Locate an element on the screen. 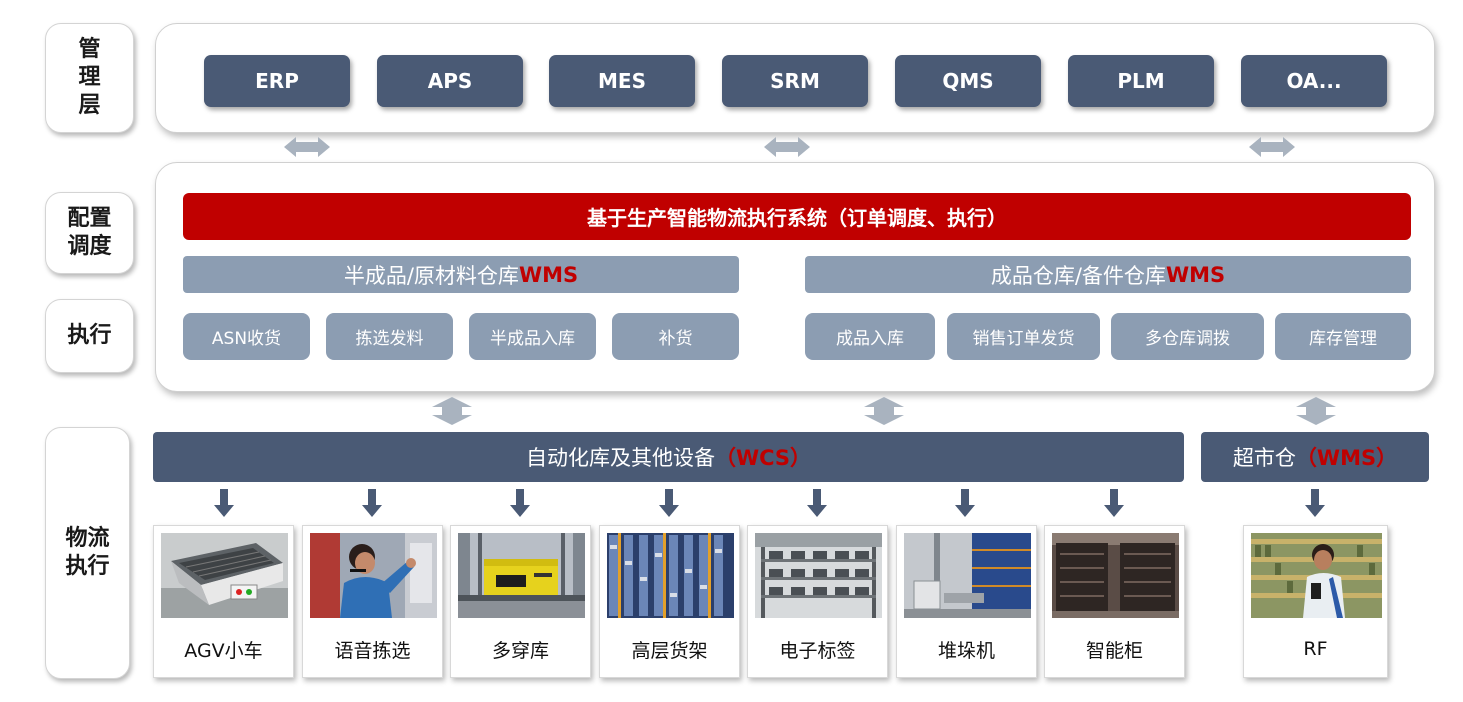 The height and width of the screenshot is (702, 1463). device-label-voice-picking: 语音拣选 is located at coordinates (372, 650).